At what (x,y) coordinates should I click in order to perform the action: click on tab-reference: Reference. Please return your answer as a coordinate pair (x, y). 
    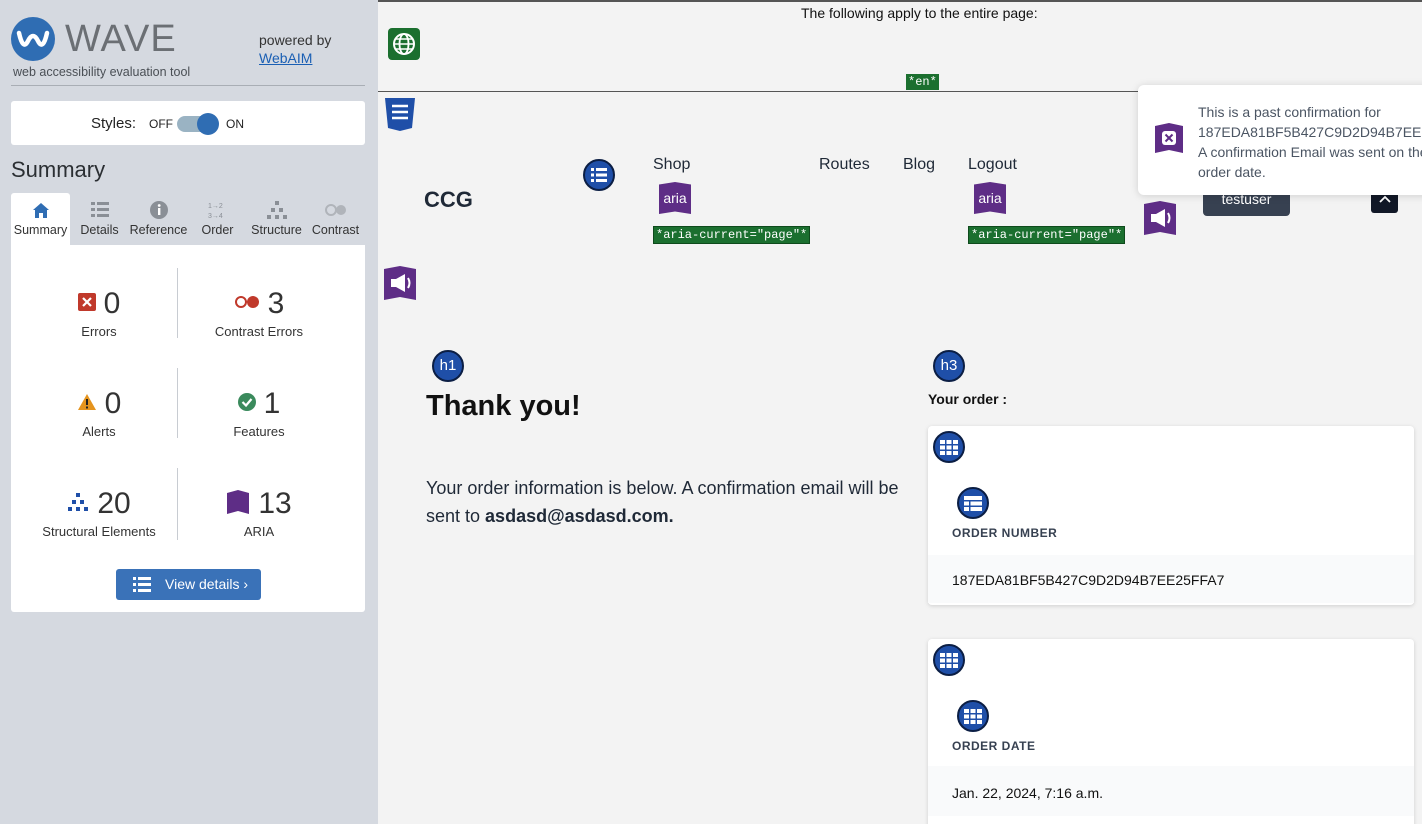
    Looking at the image, I should click on (158, 219).